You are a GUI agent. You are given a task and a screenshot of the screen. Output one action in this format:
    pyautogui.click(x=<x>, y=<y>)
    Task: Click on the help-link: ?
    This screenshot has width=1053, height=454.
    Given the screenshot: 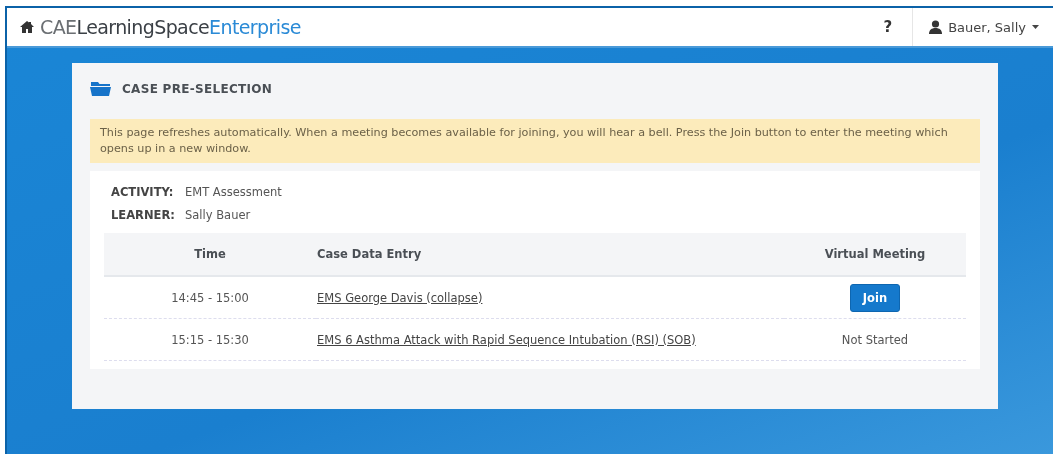 What is the action you would take?
    pyautogui.click(x=888, y=27)
    